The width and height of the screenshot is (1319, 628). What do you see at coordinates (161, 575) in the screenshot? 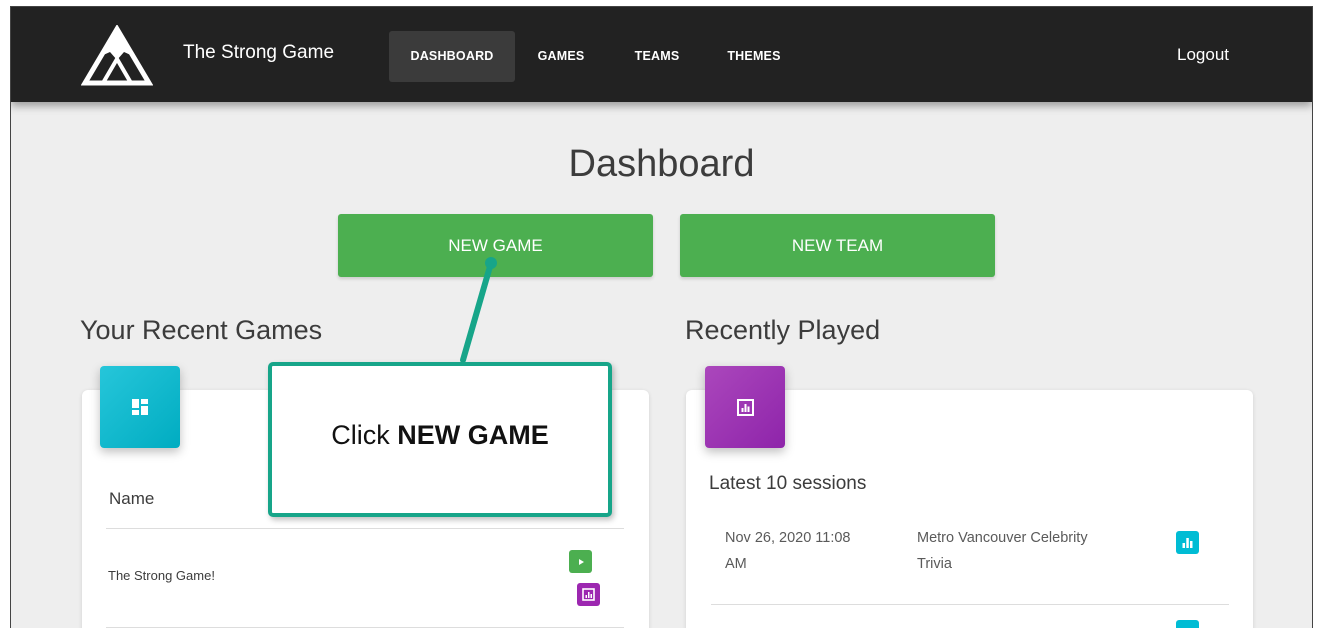
I see `game-name: The Strong Game!` at bounding box center [161, 575].